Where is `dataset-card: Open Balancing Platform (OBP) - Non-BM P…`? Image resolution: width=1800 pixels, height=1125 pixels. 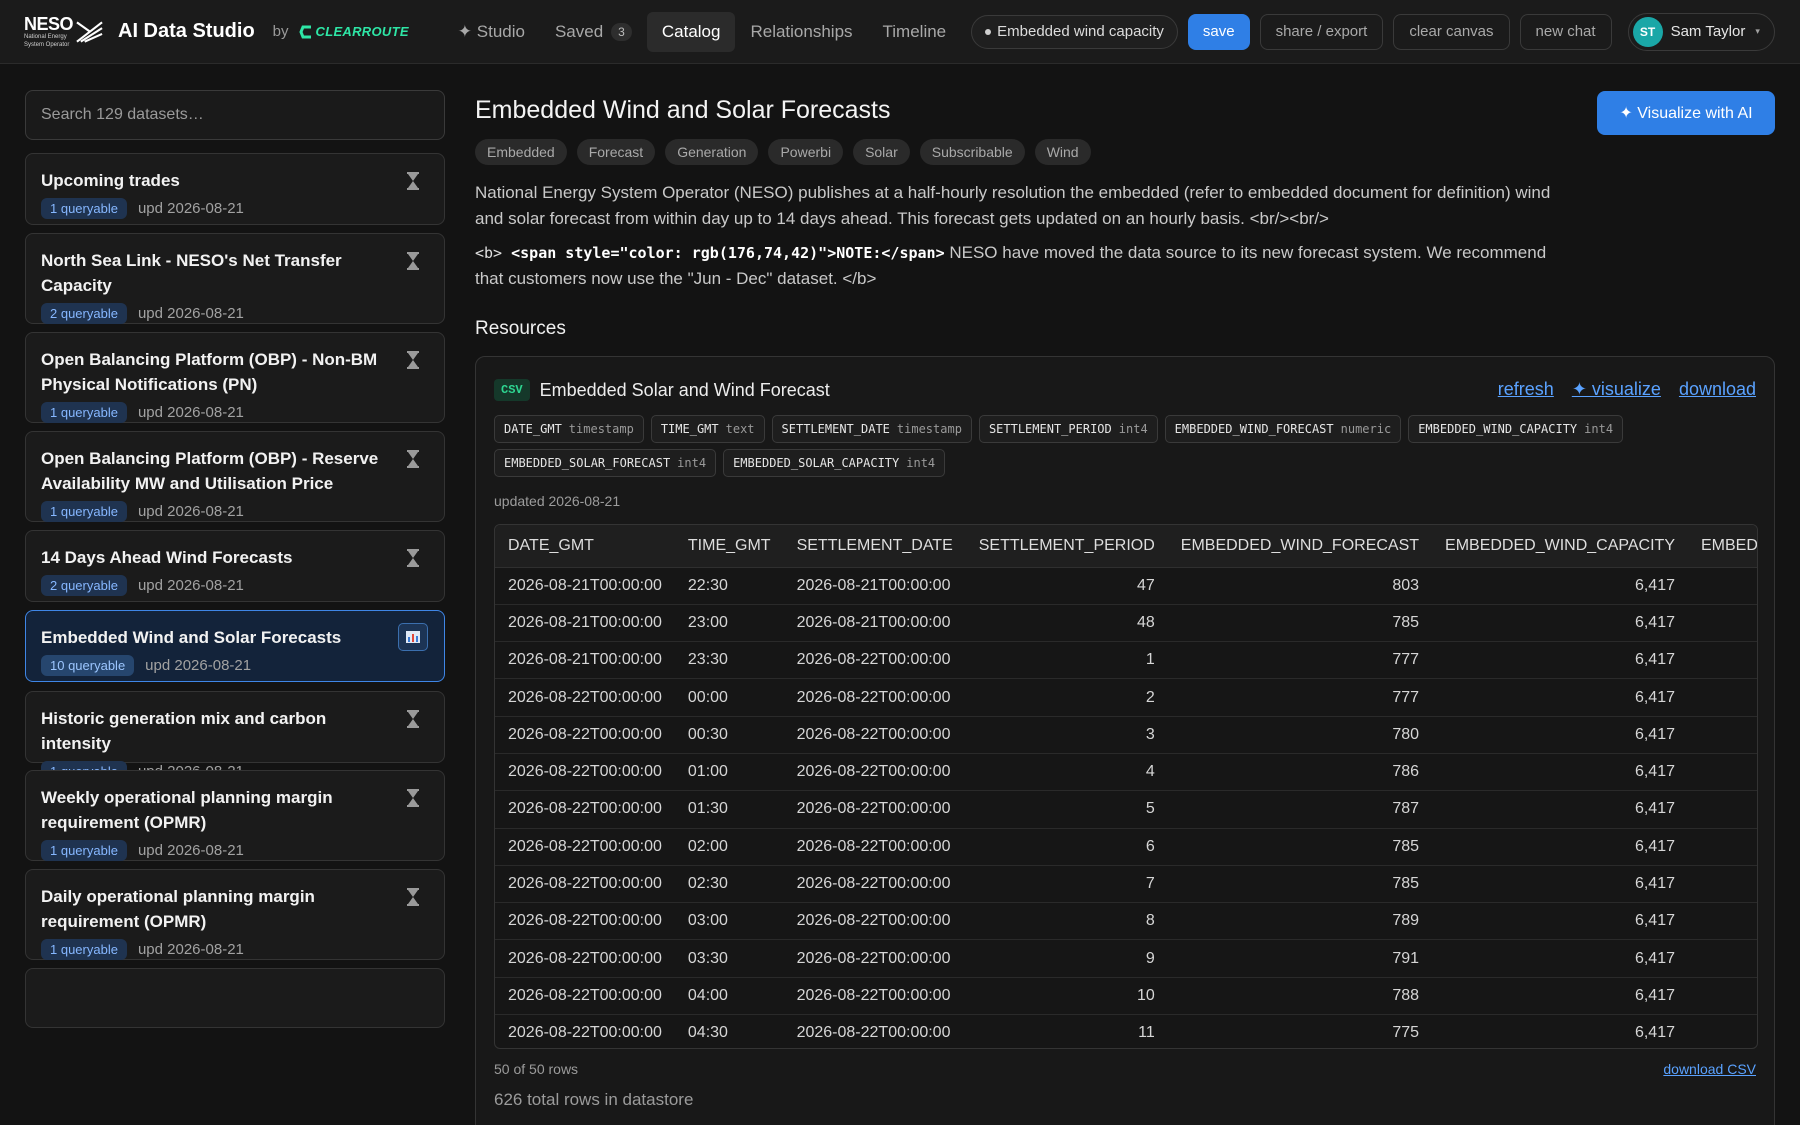
dataset-card: Open Balancing Platform (OBP) - Non-BM P… is located at coordinates (235, 377).